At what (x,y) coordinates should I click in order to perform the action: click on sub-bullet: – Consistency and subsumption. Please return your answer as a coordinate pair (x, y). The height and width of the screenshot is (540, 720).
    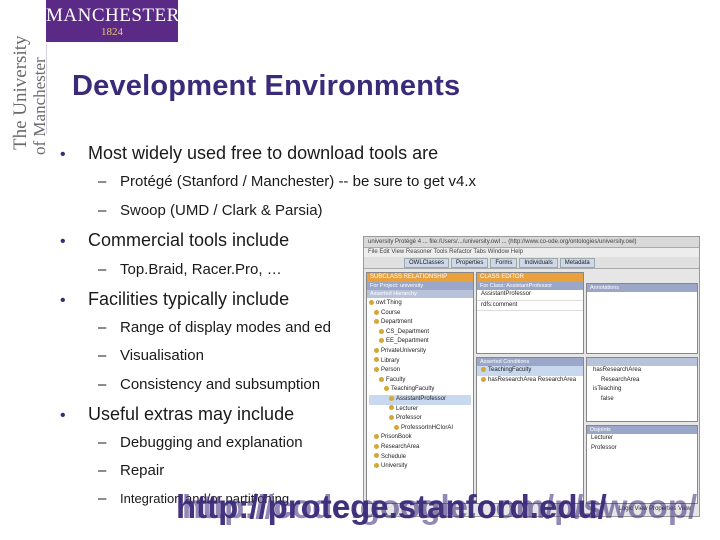
    Looking at the image, I should click on (209, 384).